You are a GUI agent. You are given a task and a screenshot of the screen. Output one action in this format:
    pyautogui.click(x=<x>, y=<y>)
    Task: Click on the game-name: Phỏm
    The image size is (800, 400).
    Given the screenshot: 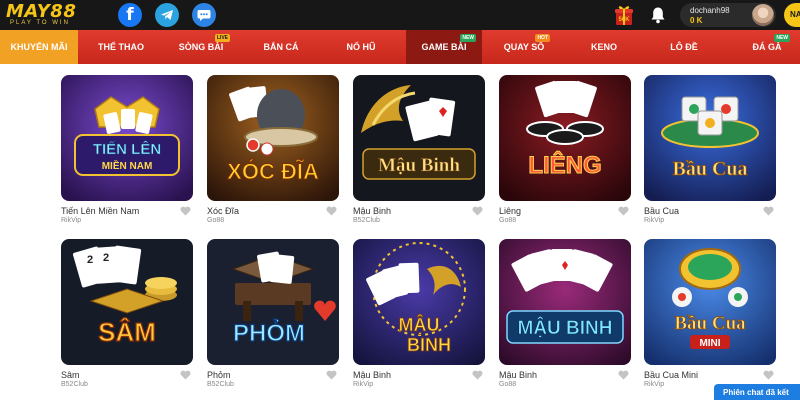 What is the action you would take?
    pyautogui.click(x=219, y=375)
    